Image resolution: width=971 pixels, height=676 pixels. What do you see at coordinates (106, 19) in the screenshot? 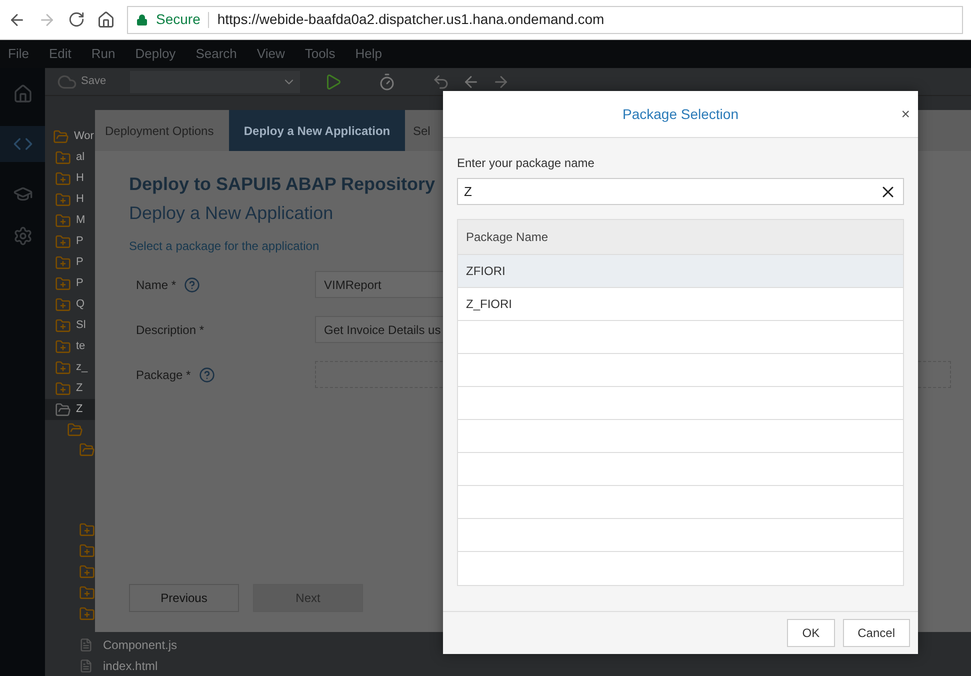
I see `home-icon` at bounding box center [106, 19].